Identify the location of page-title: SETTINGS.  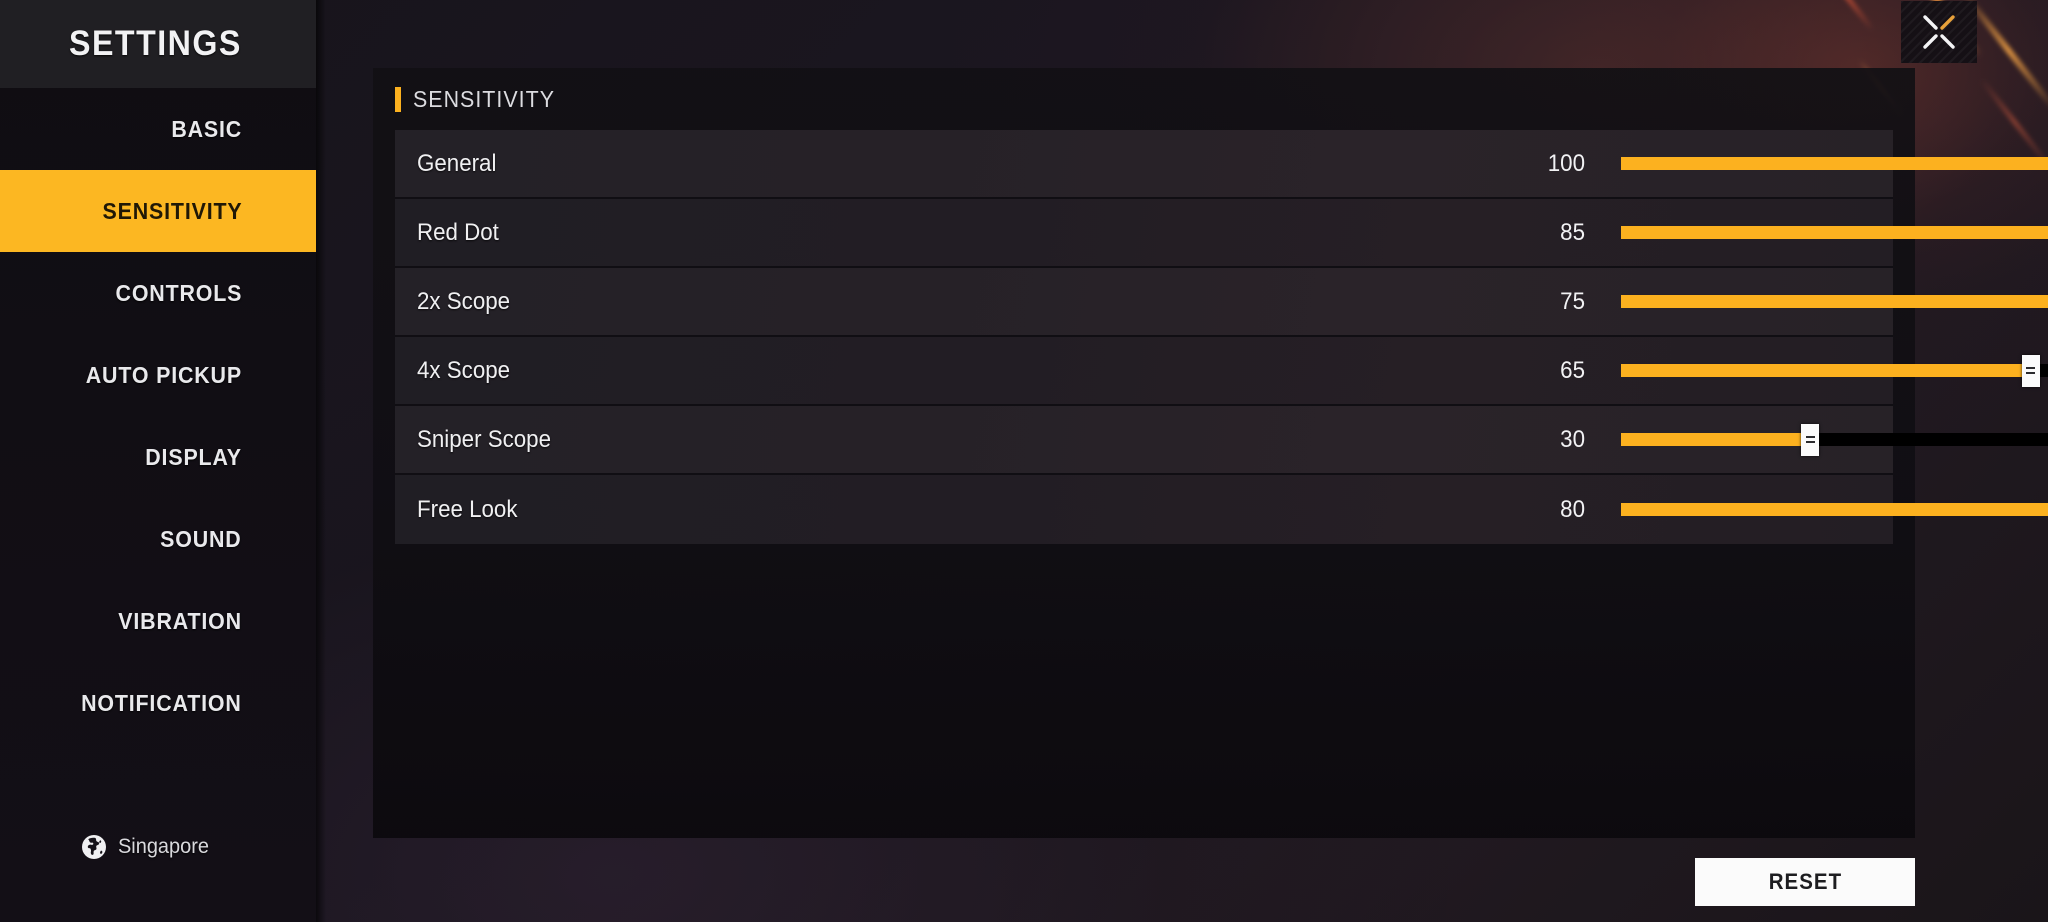
(155, 43).